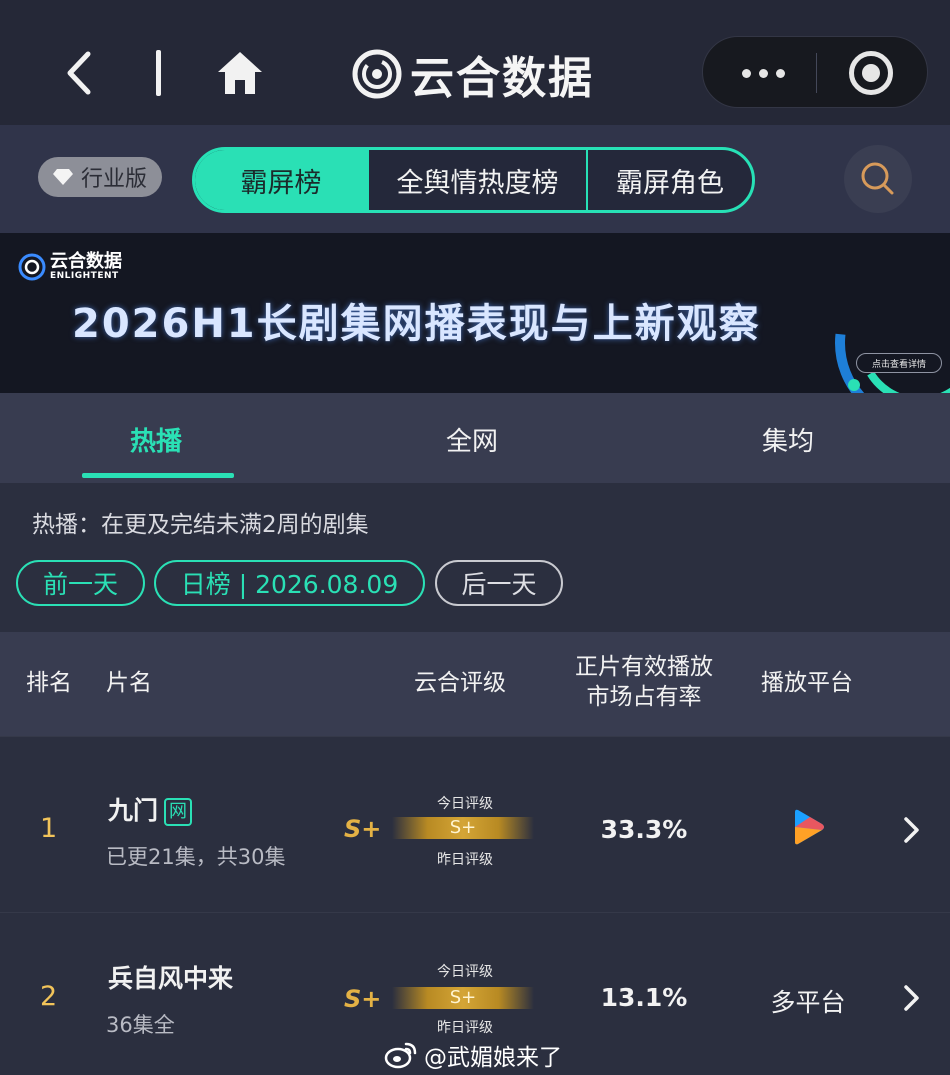 This screenshot has height=1075, width=950. Describe the element at coordinates (281, 180) in the screenshot. I see `tab-dominance-chart: 霸屏榜` at that location.